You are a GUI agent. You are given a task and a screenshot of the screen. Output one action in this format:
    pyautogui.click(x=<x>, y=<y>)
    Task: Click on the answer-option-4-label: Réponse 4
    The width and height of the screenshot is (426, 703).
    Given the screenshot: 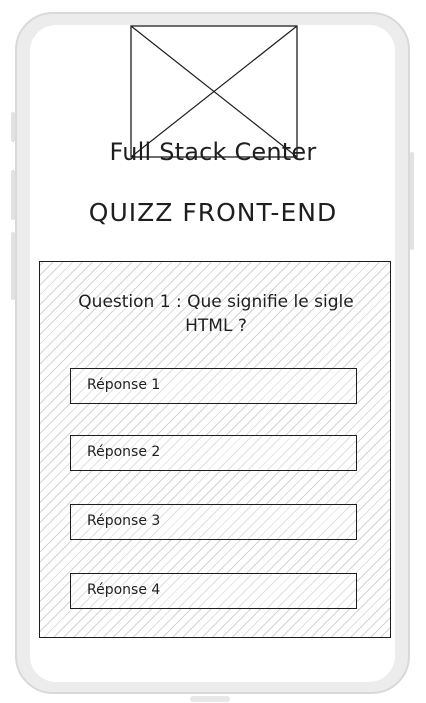 What is the action you would take?
    pyautogui.click(x=124, y=590)
    